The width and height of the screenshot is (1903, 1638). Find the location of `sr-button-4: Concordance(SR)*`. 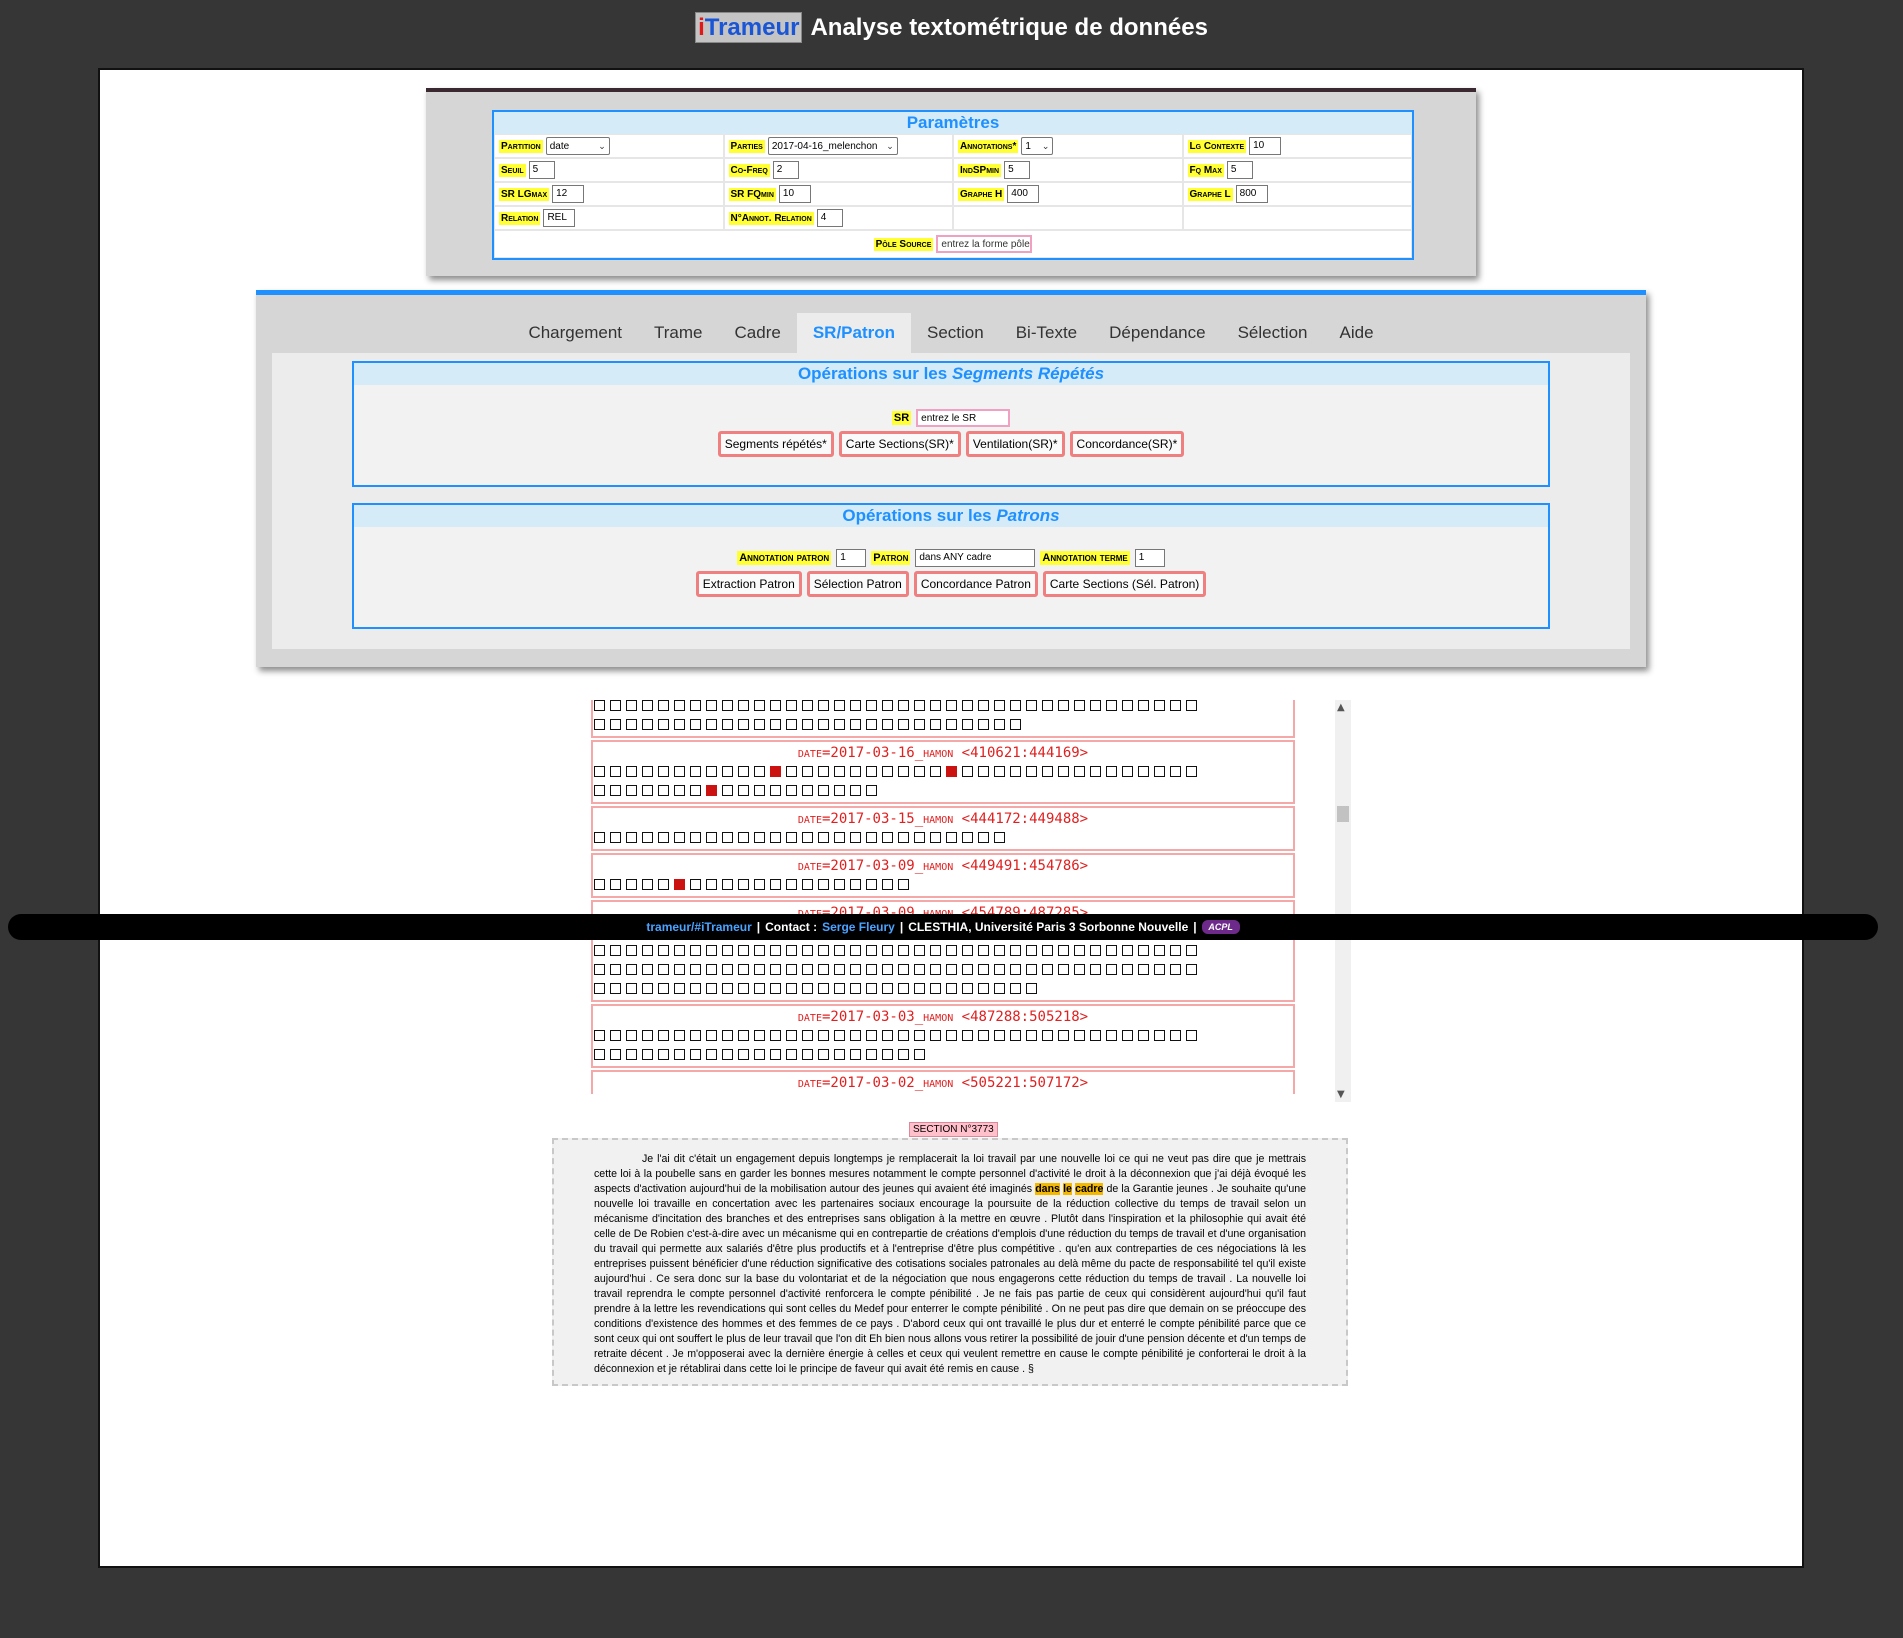

sr-button-4: Concordance(SR)* is located at coordinates (1127, 444).